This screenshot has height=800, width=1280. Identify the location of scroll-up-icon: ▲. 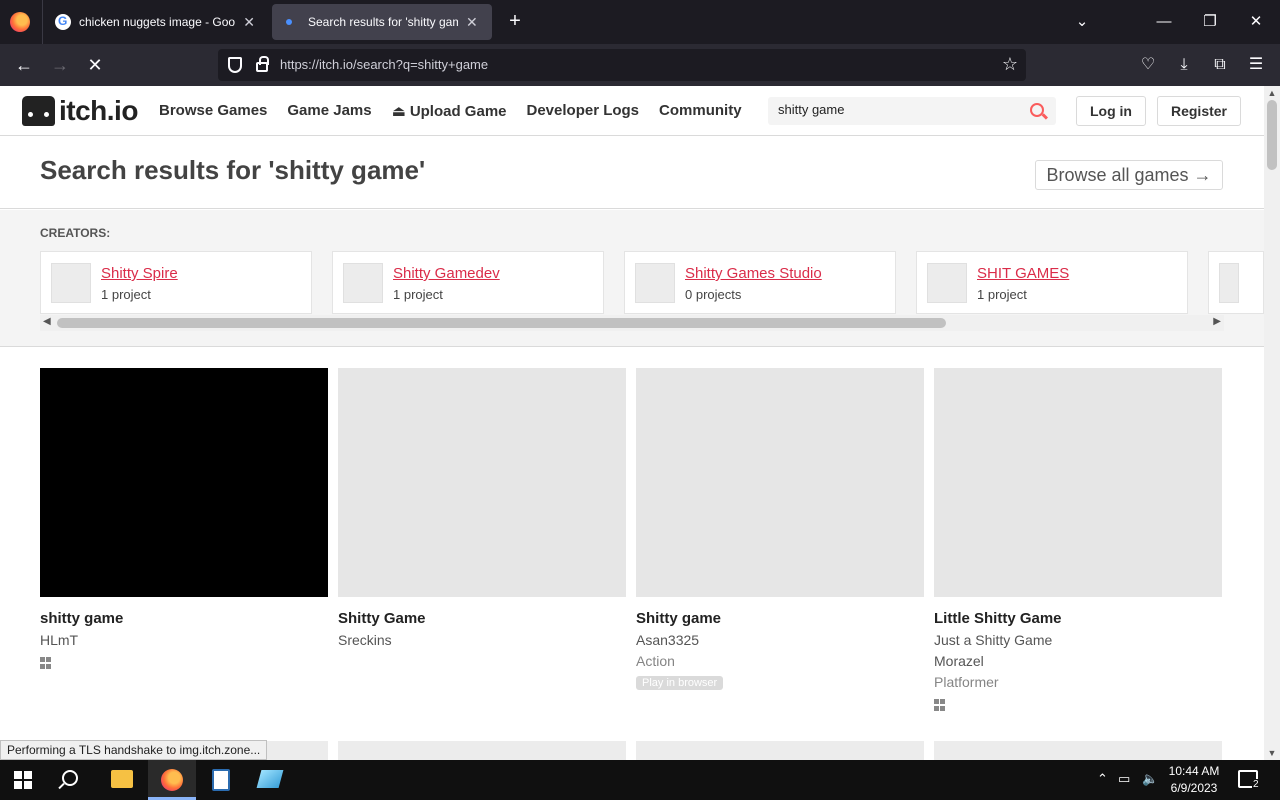
(1272, 93).